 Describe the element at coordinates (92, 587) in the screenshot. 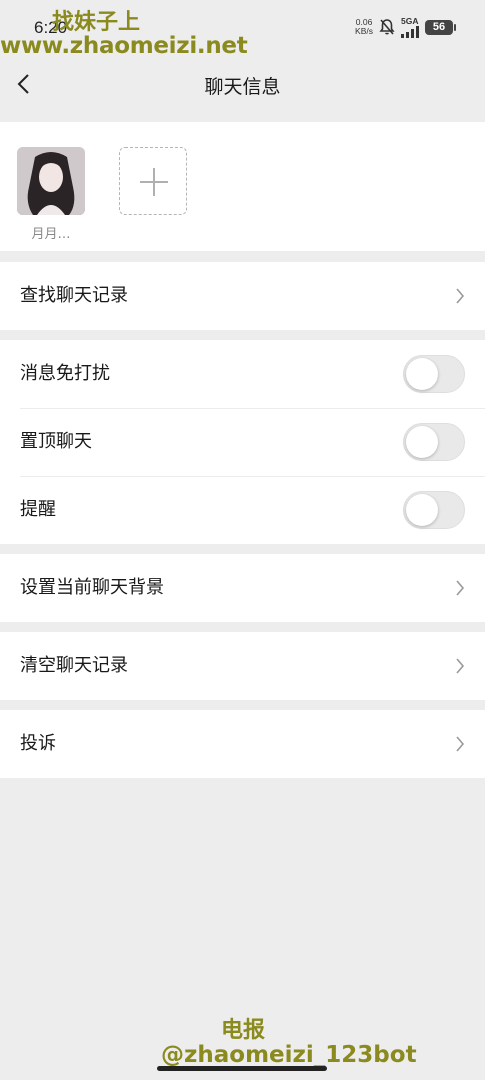

I see `set-background-label: 设置当前聊天背景` at that location.